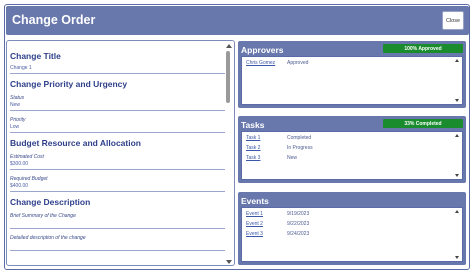 The image size is (474, 273). Describe the element at coordinates (253, 148) in the screenshot. I see `task-name-link: Task 2` at that location.